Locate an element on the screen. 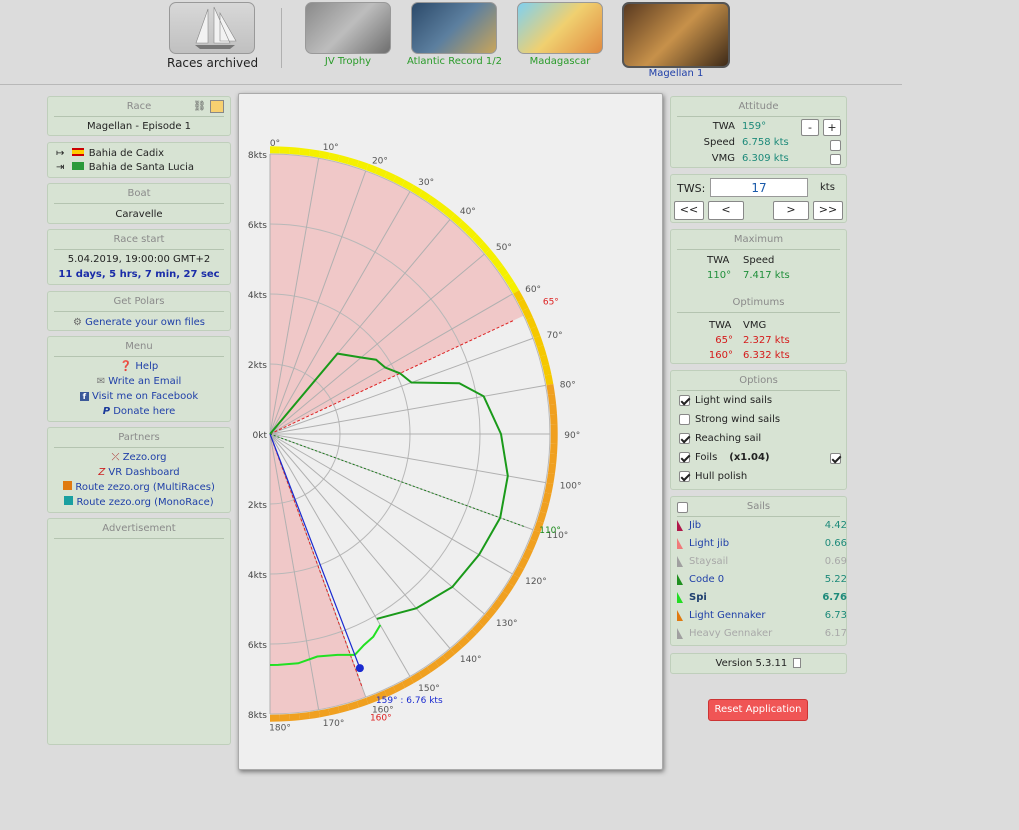 This screenshot has width=1019, height=830. route-mono-icon is located at coordinates (69, 500).